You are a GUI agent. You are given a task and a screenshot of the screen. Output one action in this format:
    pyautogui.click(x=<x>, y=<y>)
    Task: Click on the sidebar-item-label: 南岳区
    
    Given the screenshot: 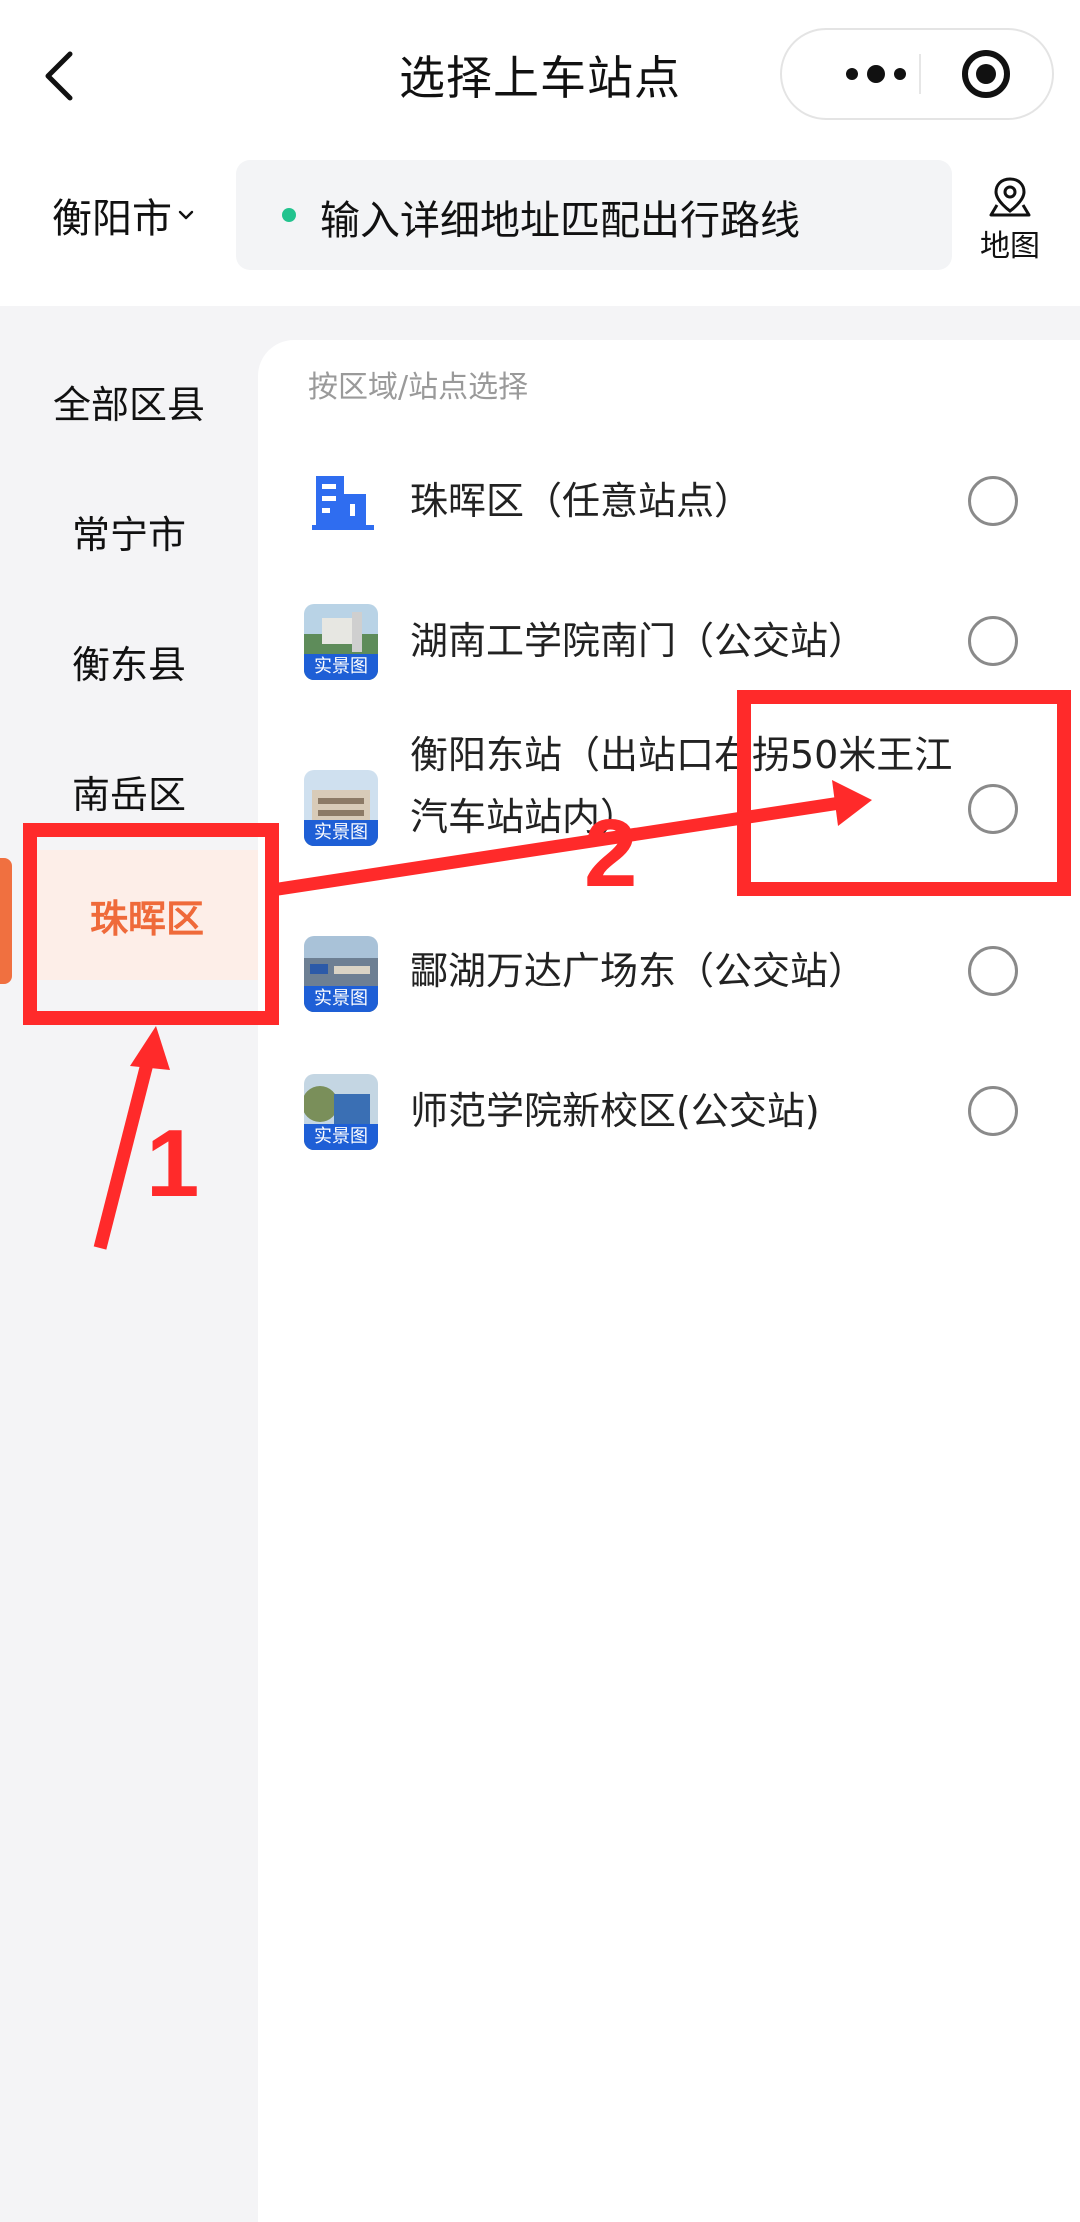 What is the action you would take?
    pyautogui.click(x=128, y=794)
    